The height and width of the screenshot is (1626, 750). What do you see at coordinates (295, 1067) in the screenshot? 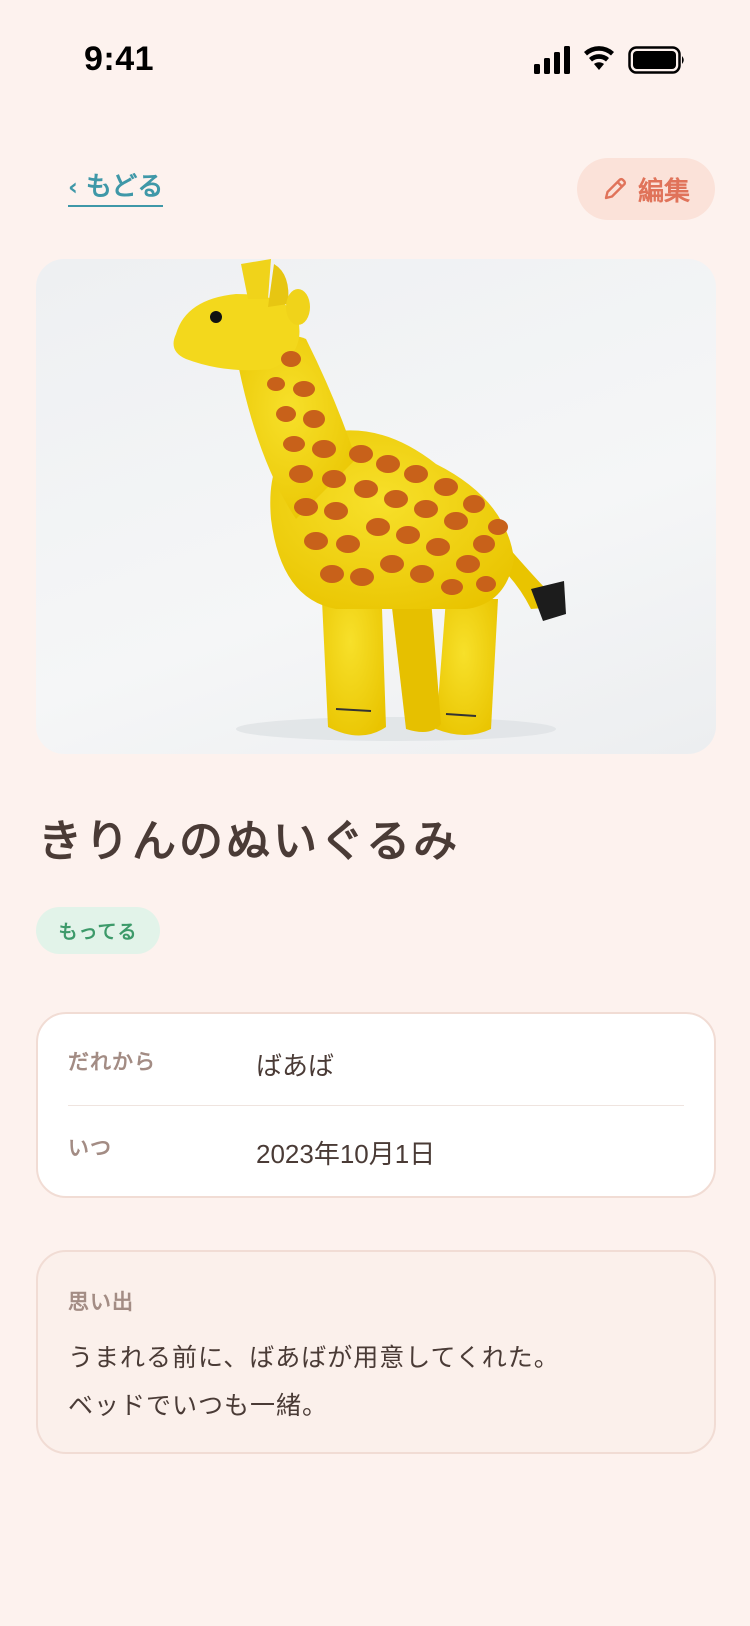
I see `from-value: ばあば` at bounding box center [295, 1067].